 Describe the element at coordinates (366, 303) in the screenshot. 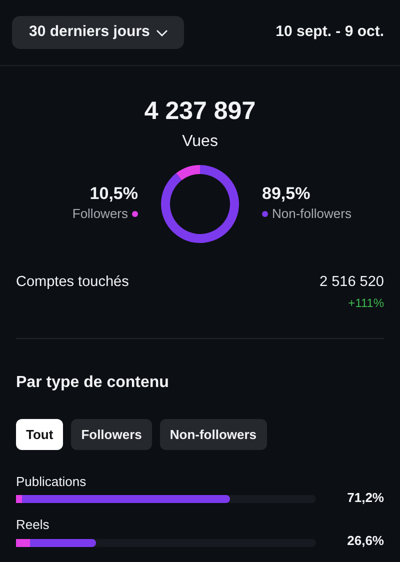

I see `reach-change: +111%` at that location.